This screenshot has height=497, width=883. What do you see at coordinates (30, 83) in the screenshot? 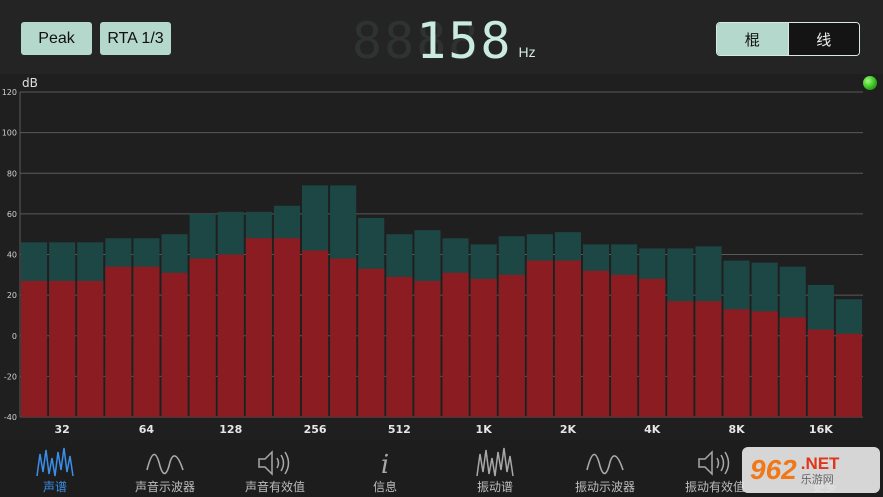
I see `y-axis-unit: dB` at bounding box center [30, 83].